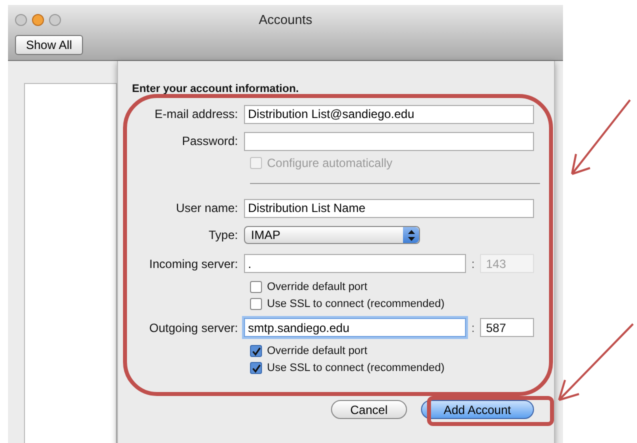 Image resolution: width=637 pixels, height=443 pixels. I want to click on server-field: ., so click(355, 263).